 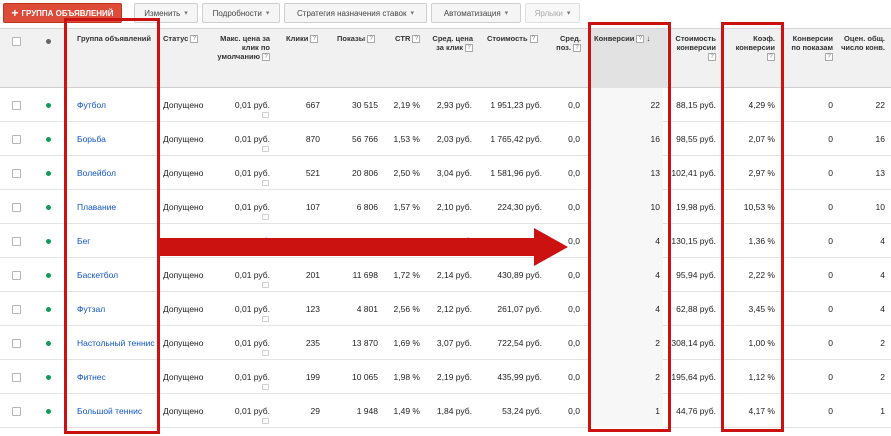 I want to click on cell-cost-per-conv: 88,15 руб., so click(x=696, y=105).